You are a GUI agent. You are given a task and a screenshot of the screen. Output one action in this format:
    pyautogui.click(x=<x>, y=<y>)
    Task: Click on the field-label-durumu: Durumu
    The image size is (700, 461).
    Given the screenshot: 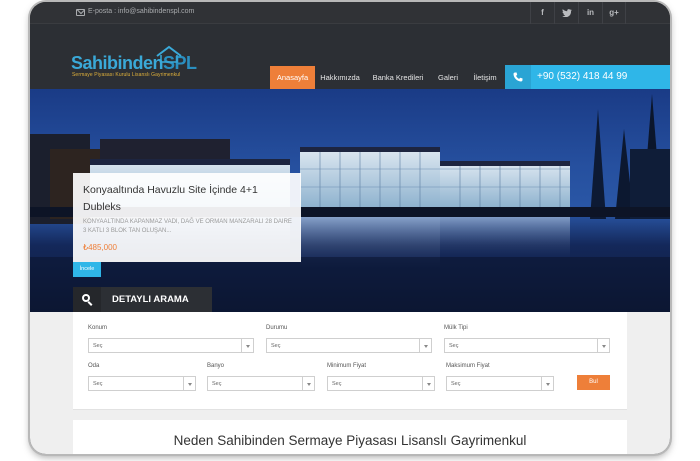 What is the action you would take?
    pyautogui.click(x=277, y=328)
    